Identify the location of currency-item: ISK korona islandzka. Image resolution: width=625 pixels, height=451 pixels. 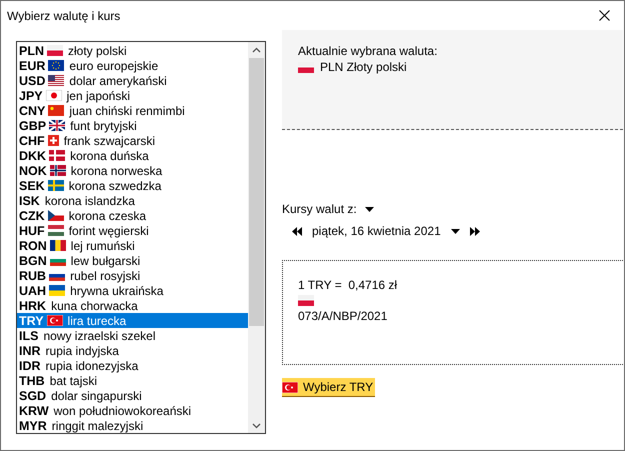
(132, 200).